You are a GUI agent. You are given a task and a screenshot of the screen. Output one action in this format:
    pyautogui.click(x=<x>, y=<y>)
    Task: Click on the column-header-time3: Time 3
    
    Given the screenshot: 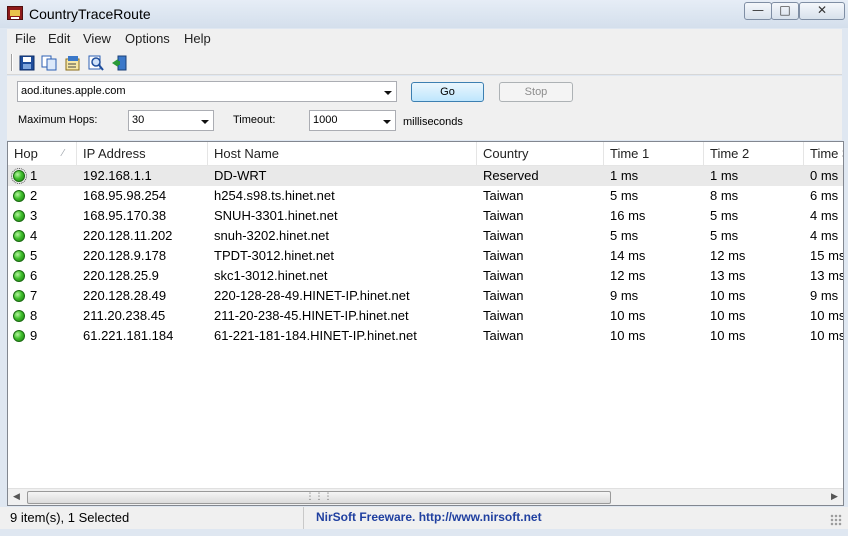 What is the action you would take?
    pyautogui.click(x=823, y=154)
    